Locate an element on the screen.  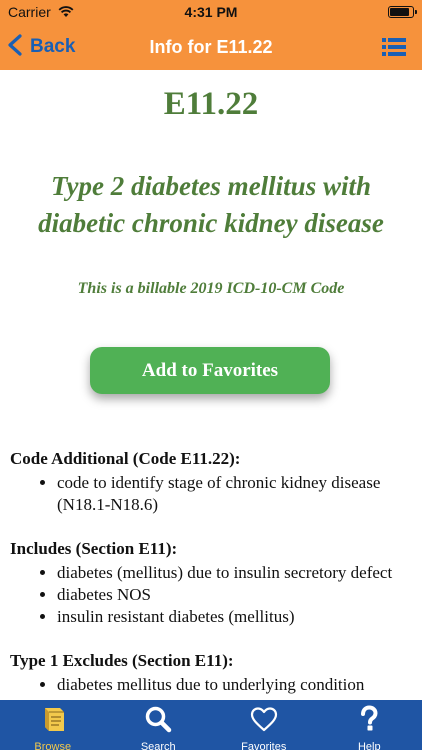
clock: 4:31 PM is located at coordinates (211, 12).